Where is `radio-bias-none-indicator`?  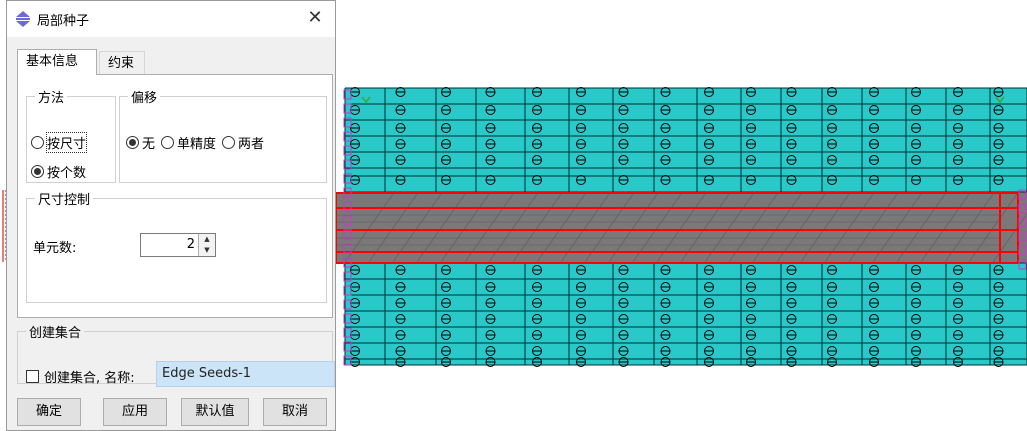
radio-bias-none-indicator is located at coordinates (132, 142).